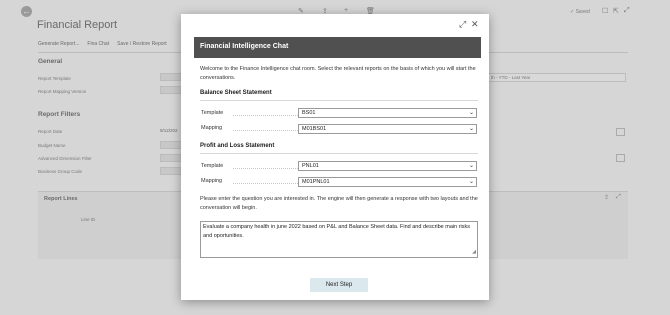 The height and width of the screenshot is (315, 670). Describe the element at coordinates (606, 197) in the screenshot. I see `share-icon: ⇪` at that location.